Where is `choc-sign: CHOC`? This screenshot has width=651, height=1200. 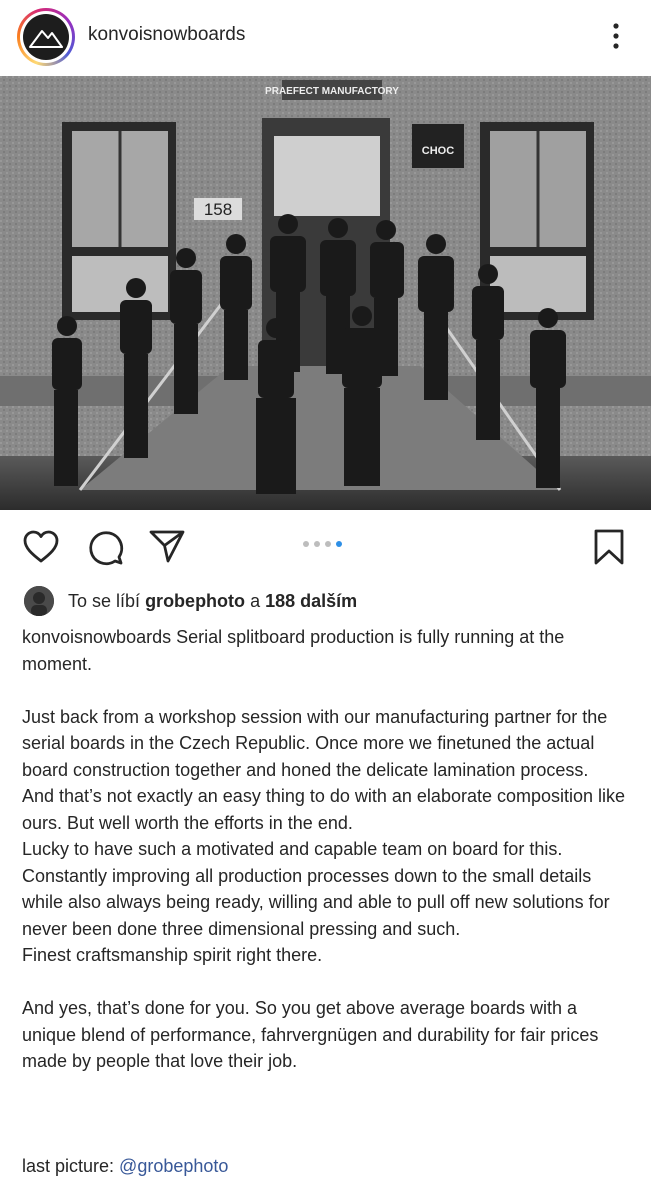 choc-sign: CHOC is located at coordinates (438, 151).